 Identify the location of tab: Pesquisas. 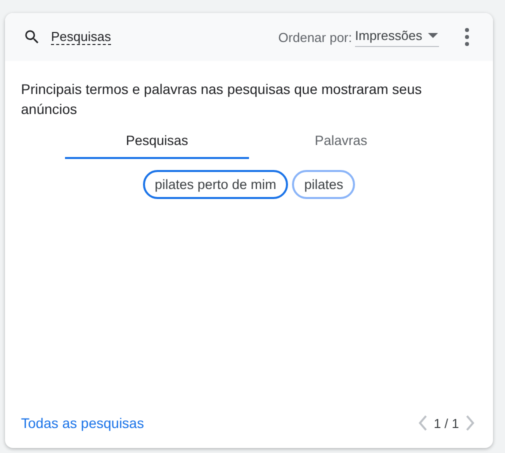
(157, 141).